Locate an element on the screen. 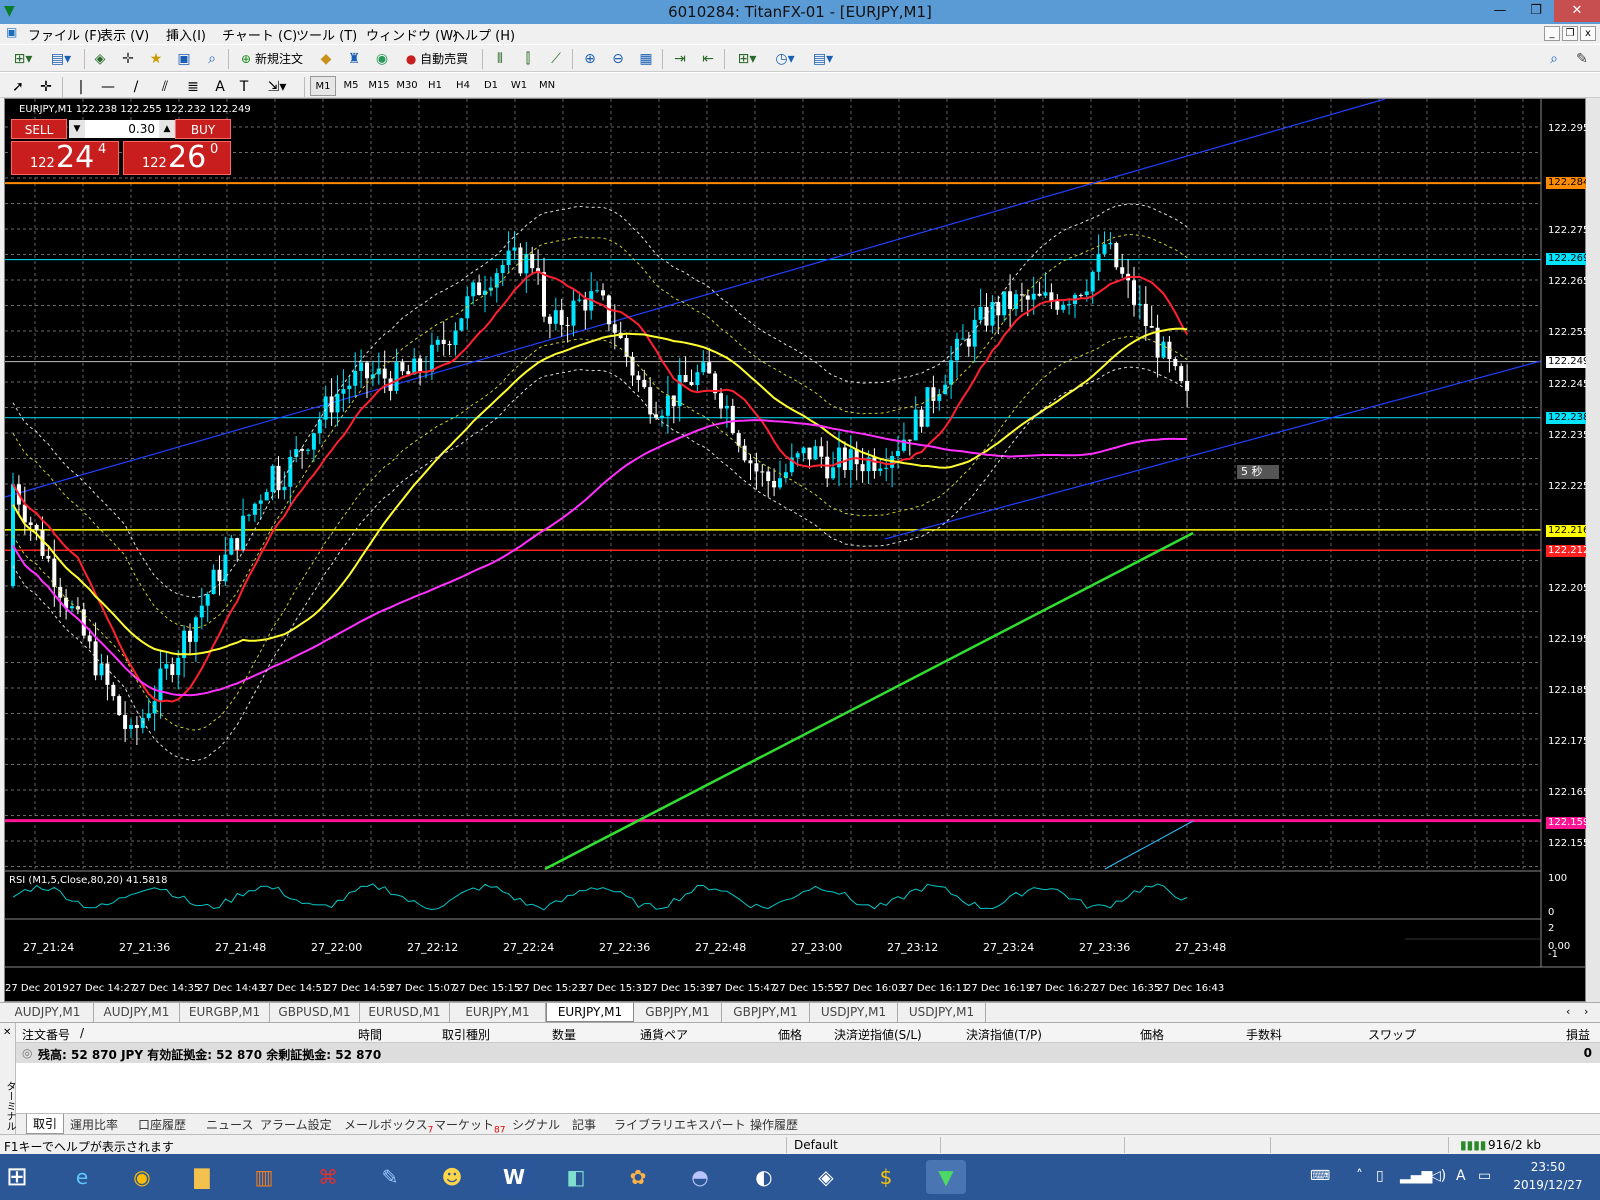 The height and width of the screenshot is (1200, 1600). timeframe-m1: M1 is located at coordinates (323, 86).